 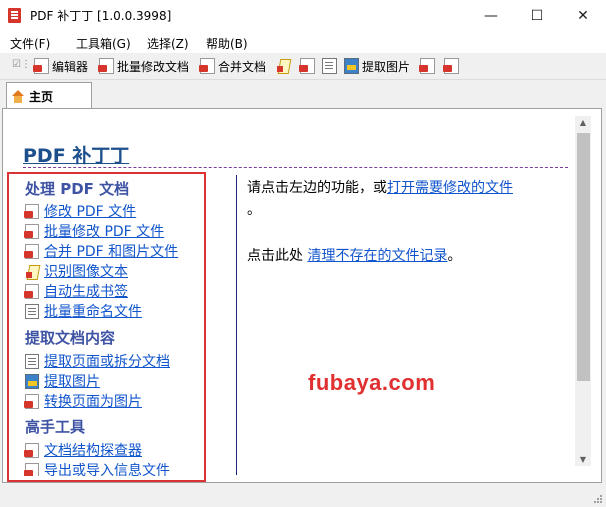 I want to click on tab-home: 主页, so click(x=49, y=96).